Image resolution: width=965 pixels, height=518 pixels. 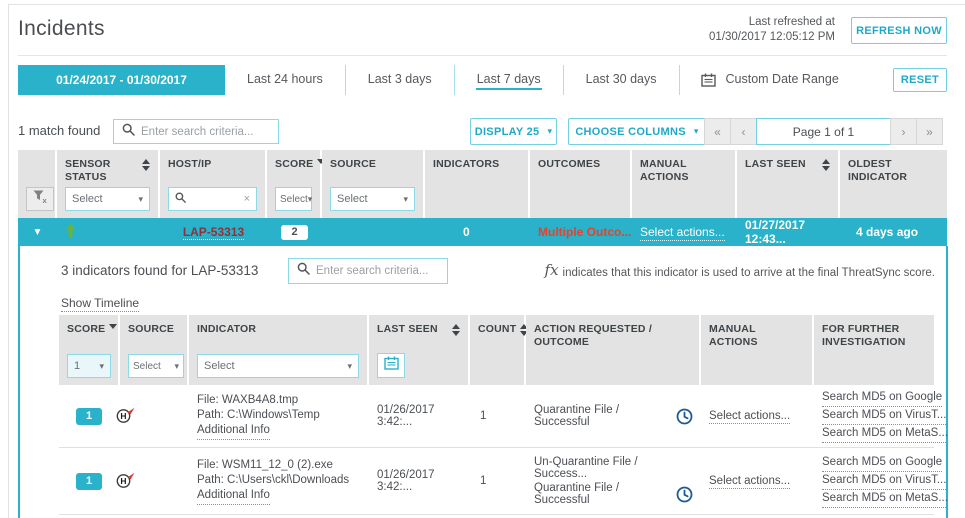 What do you see at coordinates (278, 366) in the screenshot?
I see `indicator-filter: Select ▾` at bounding box center [278, 366].